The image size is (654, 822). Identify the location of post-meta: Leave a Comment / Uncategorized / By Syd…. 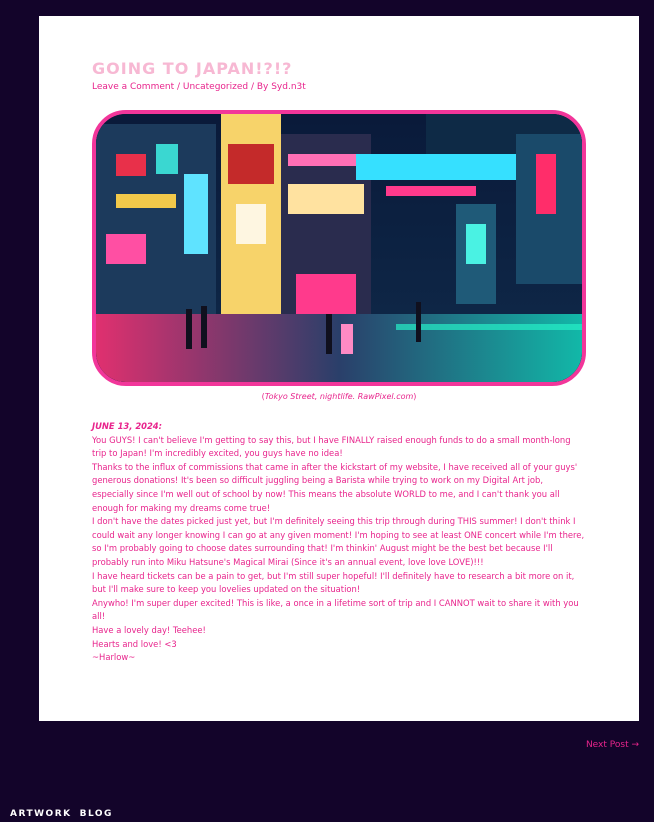
(199, 87).